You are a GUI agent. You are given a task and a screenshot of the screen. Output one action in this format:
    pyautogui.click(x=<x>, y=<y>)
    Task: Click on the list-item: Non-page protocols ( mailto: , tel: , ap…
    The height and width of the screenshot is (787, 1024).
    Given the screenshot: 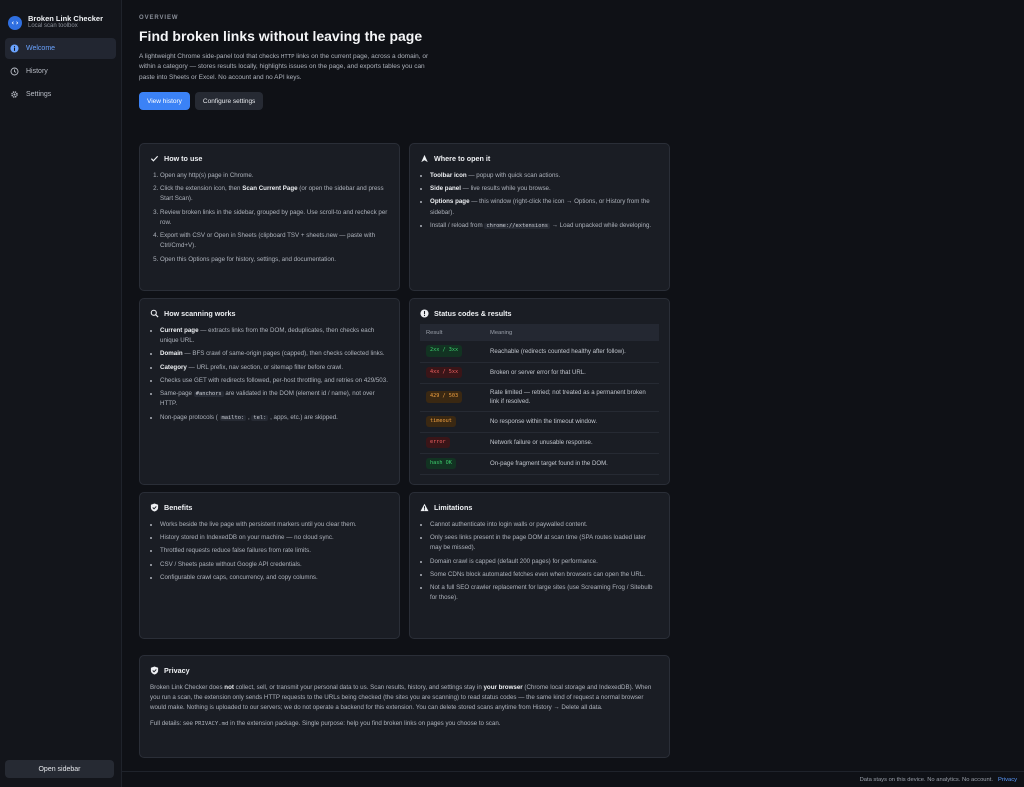 What is the action you would take?
    pyautogui.click(x=274, y=418)
    